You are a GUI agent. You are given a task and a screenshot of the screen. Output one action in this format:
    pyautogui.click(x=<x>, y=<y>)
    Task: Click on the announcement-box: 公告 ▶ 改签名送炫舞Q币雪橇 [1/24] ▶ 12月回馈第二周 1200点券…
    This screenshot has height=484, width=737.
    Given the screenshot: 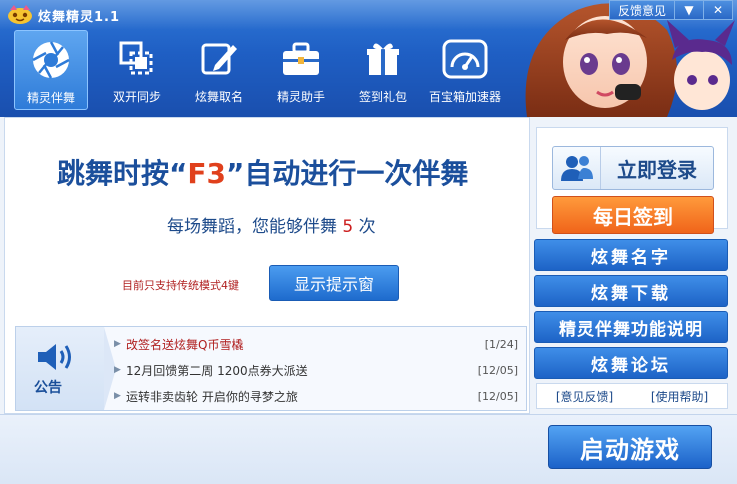 What is the action you would take?
    pyautogui.click(x=271, y=368)
    